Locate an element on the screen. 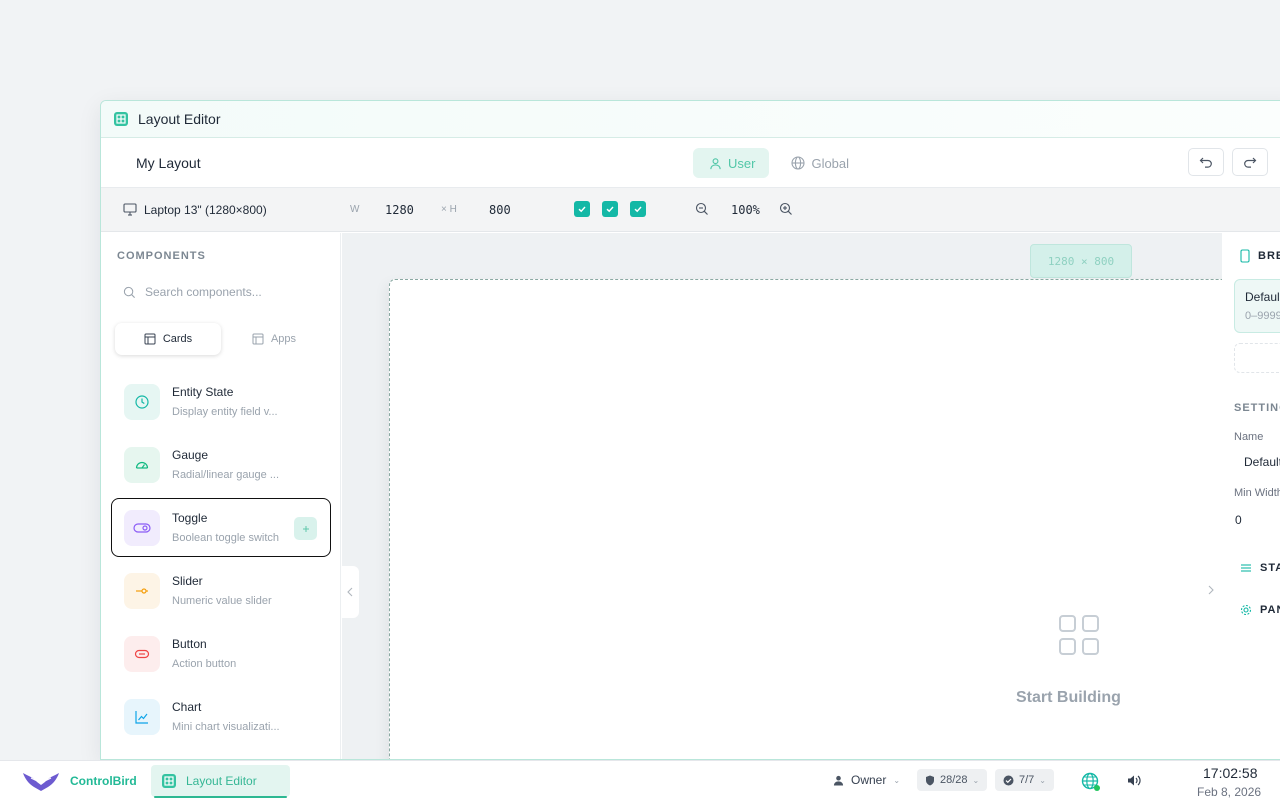  zoom-in-button is located at coordinates (786, 210).